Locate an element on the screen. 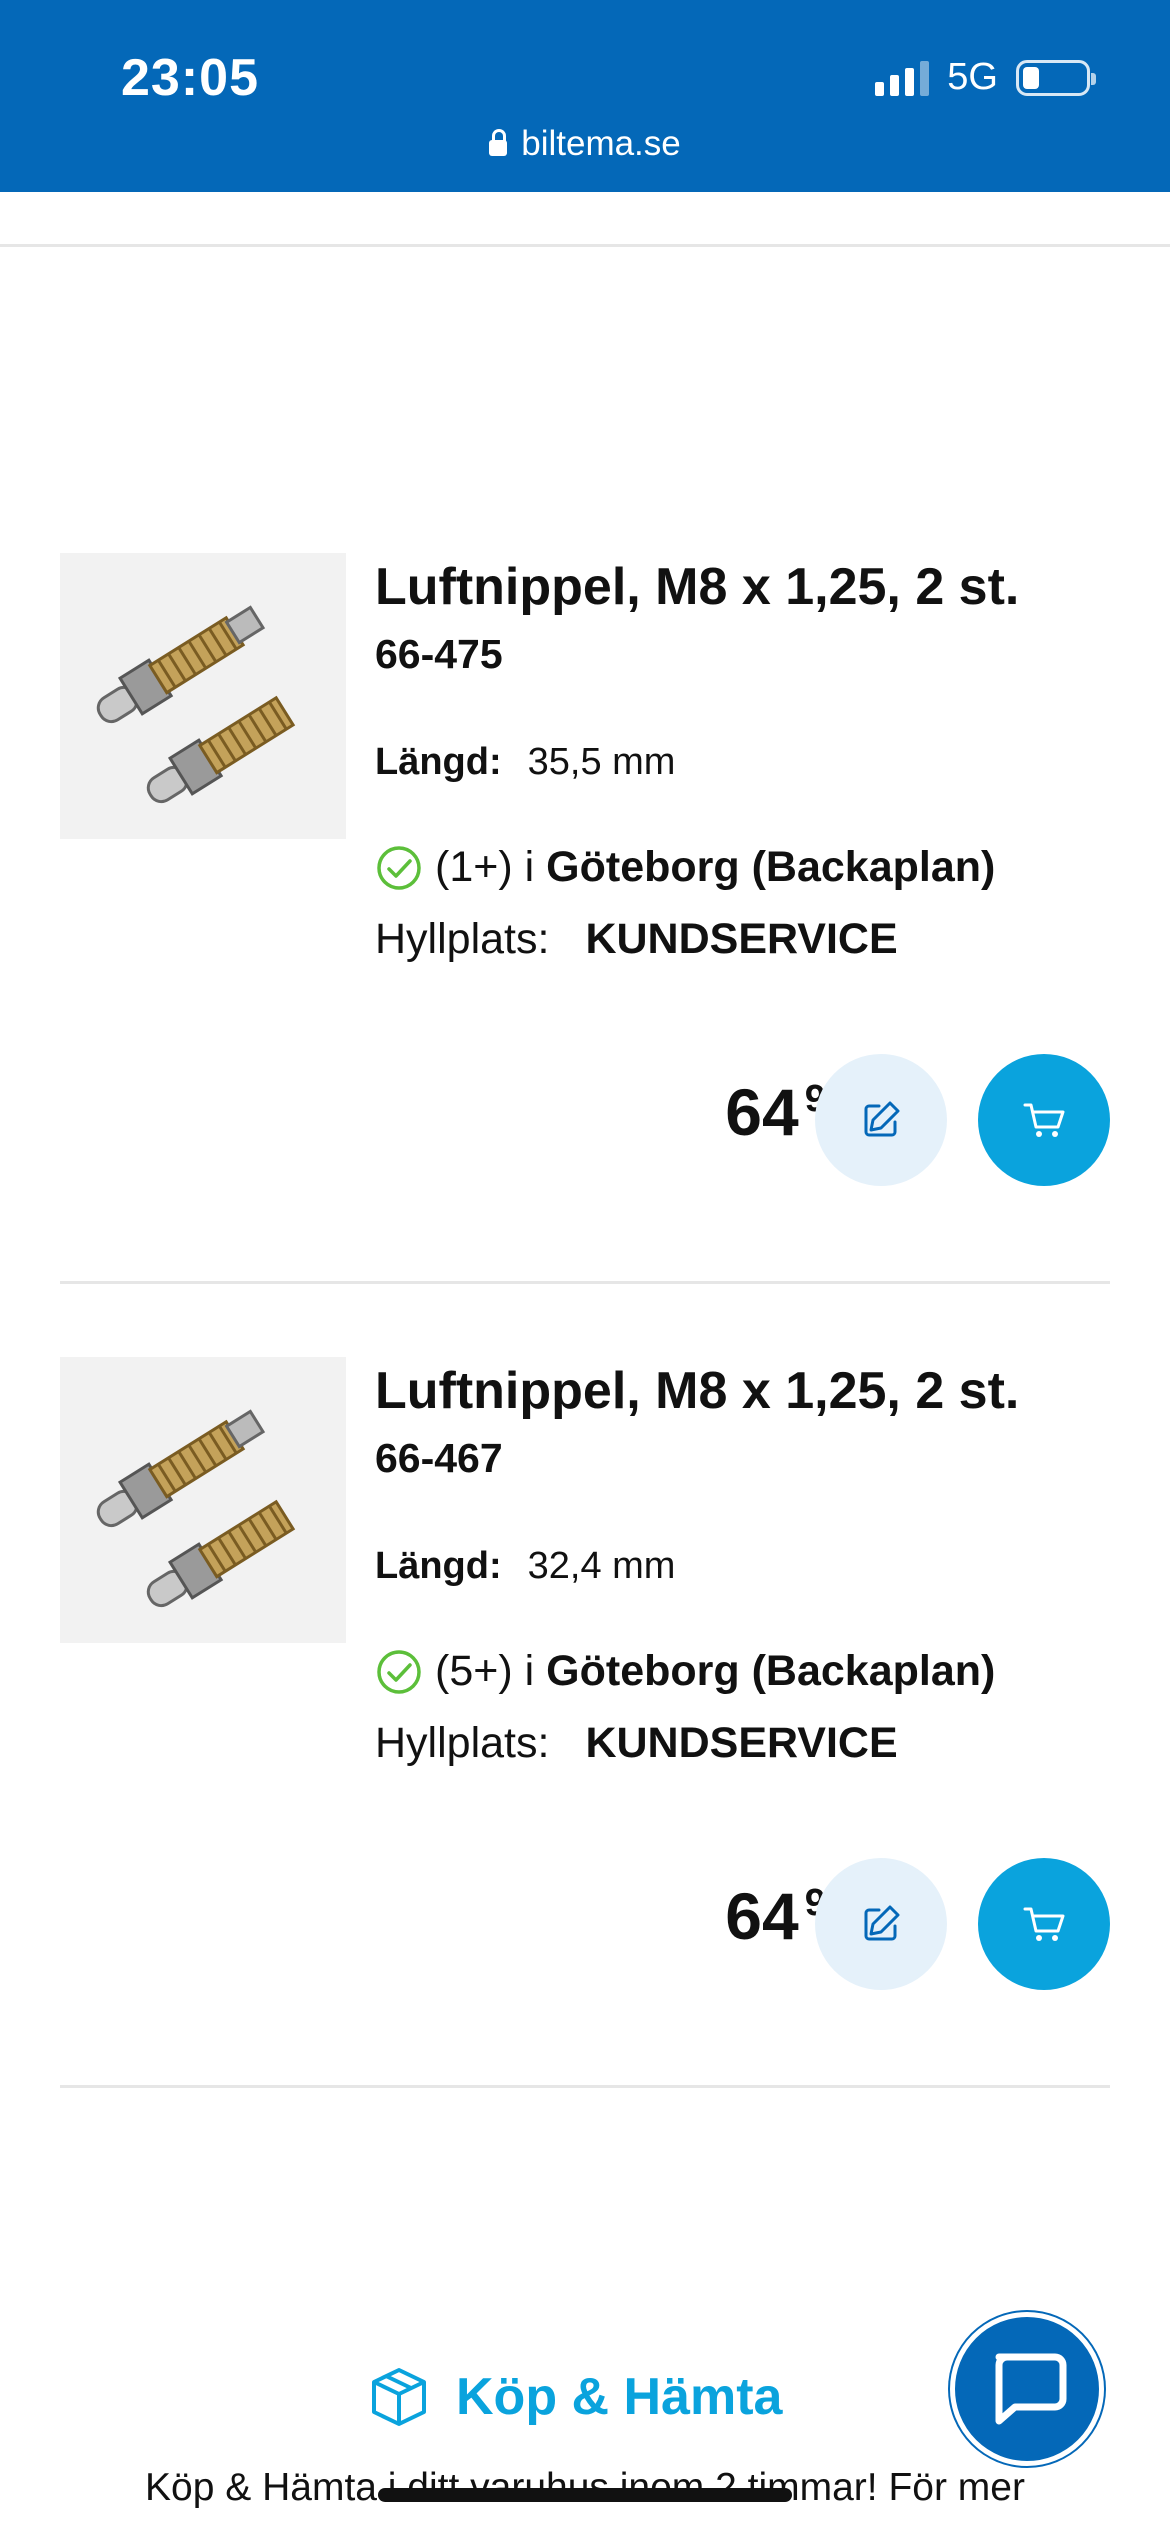 The height and width of the screenshot is (2532, 1170). url-text: biltema.se is located at coordinates (601, 143).